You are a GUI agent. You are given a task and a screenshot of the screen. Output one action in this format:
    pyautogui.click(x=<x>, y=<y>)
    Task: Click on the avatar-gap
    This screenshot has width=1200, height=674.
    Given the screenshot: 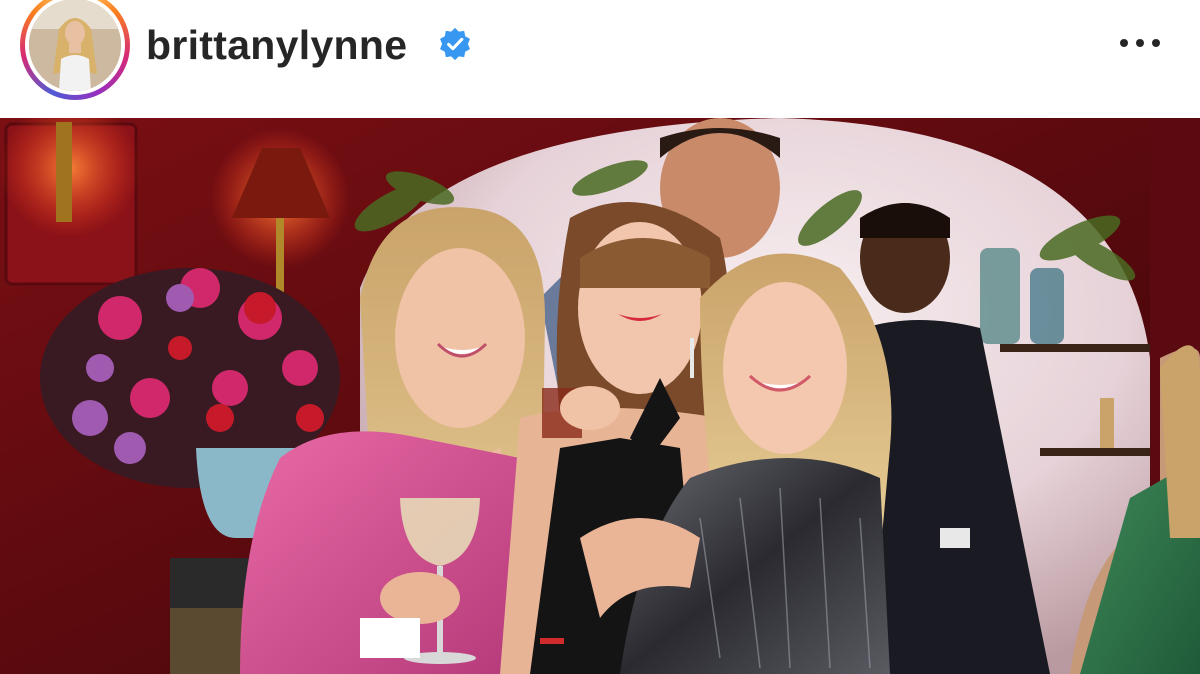 What is the action you would take?
    pyautogui.click(x=75, y=47)
    